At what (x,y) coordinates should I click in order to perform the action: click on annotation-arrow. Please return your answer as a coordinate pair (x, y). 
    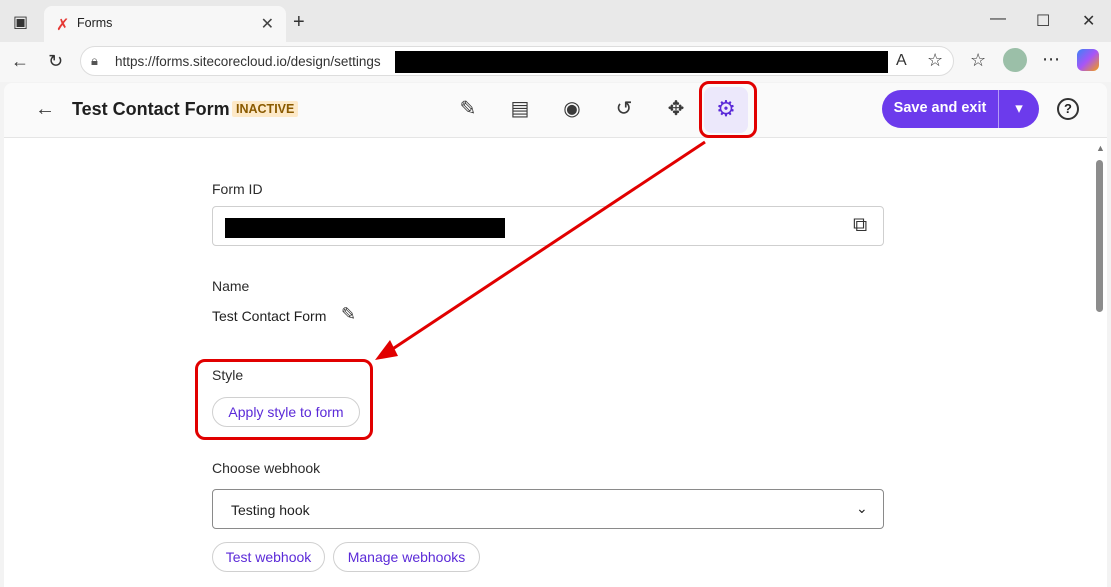
    Looking at the image, I should click on (540, 250).